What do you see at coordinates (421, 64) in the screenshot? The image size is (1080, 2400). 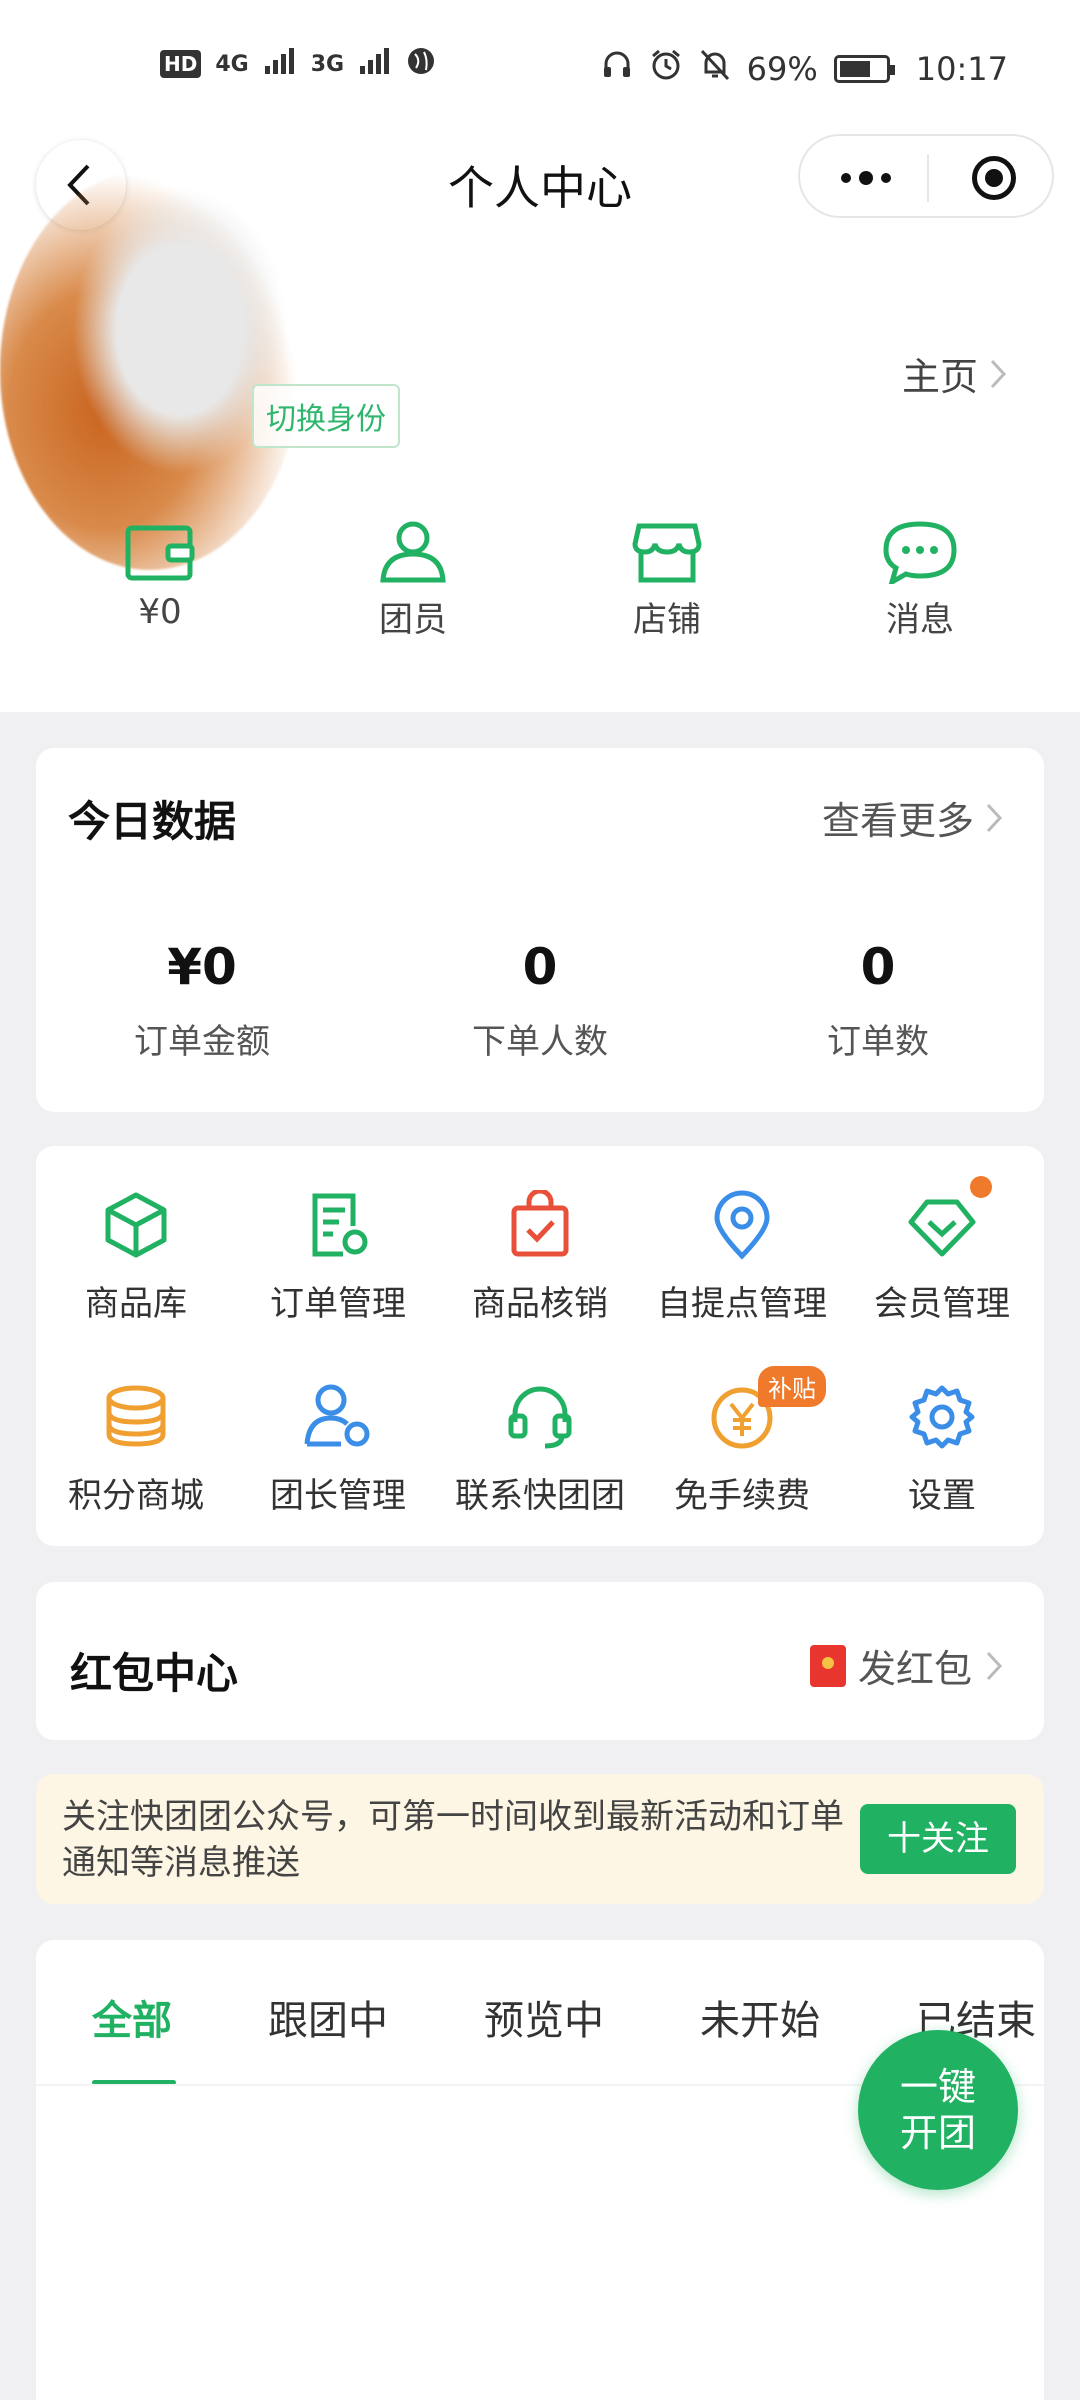 I see `globe-icon` at bounding box center [421, 64].